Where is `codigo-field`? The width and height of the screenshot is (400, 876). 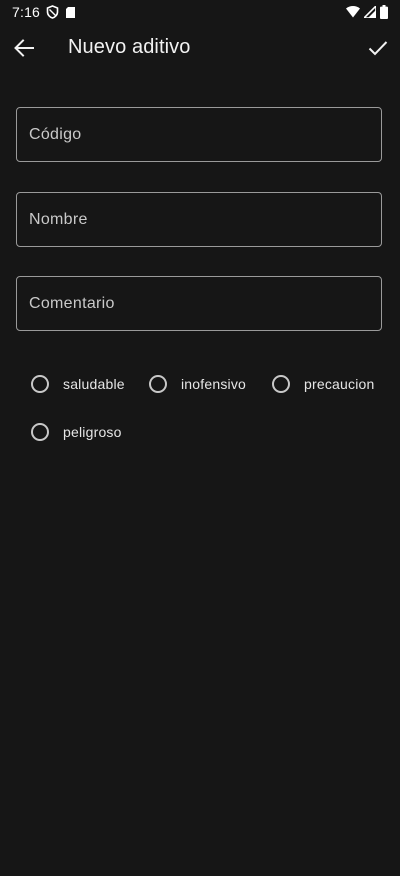
codigo-field is located at coordinates (199, 134).